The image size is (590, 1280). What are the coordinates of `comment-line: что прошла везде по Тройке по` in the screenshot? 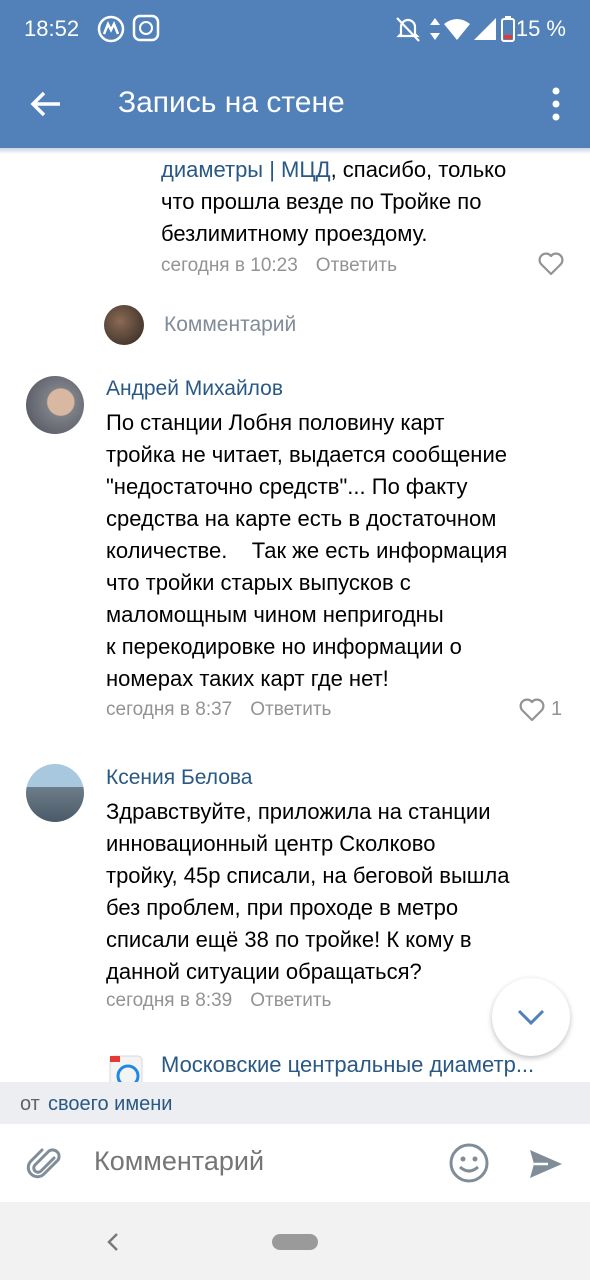 It's located at (321, 201).